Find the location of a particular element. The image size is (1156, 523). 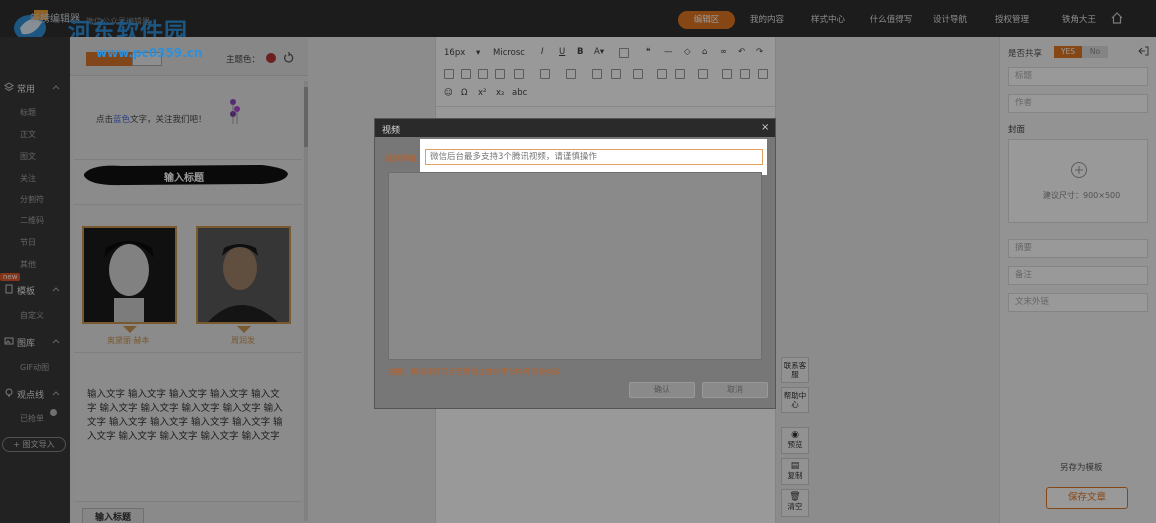

confirm-button: 确认 is located at coordinates (662, 390).